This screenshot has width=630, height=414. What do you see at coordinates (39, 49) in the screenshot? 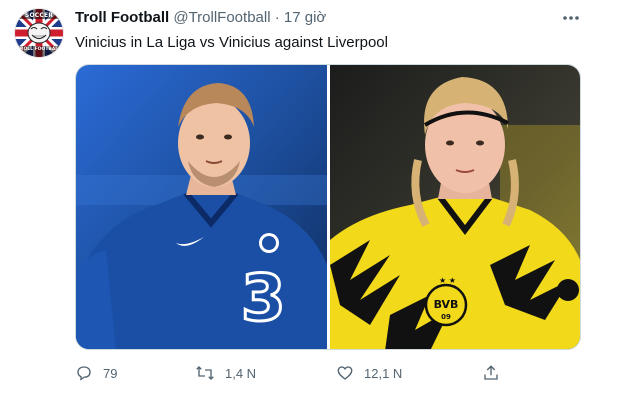
I see `avatar-bottom-text: TROLL FOOTBALL` at bounding box center [39, 49].